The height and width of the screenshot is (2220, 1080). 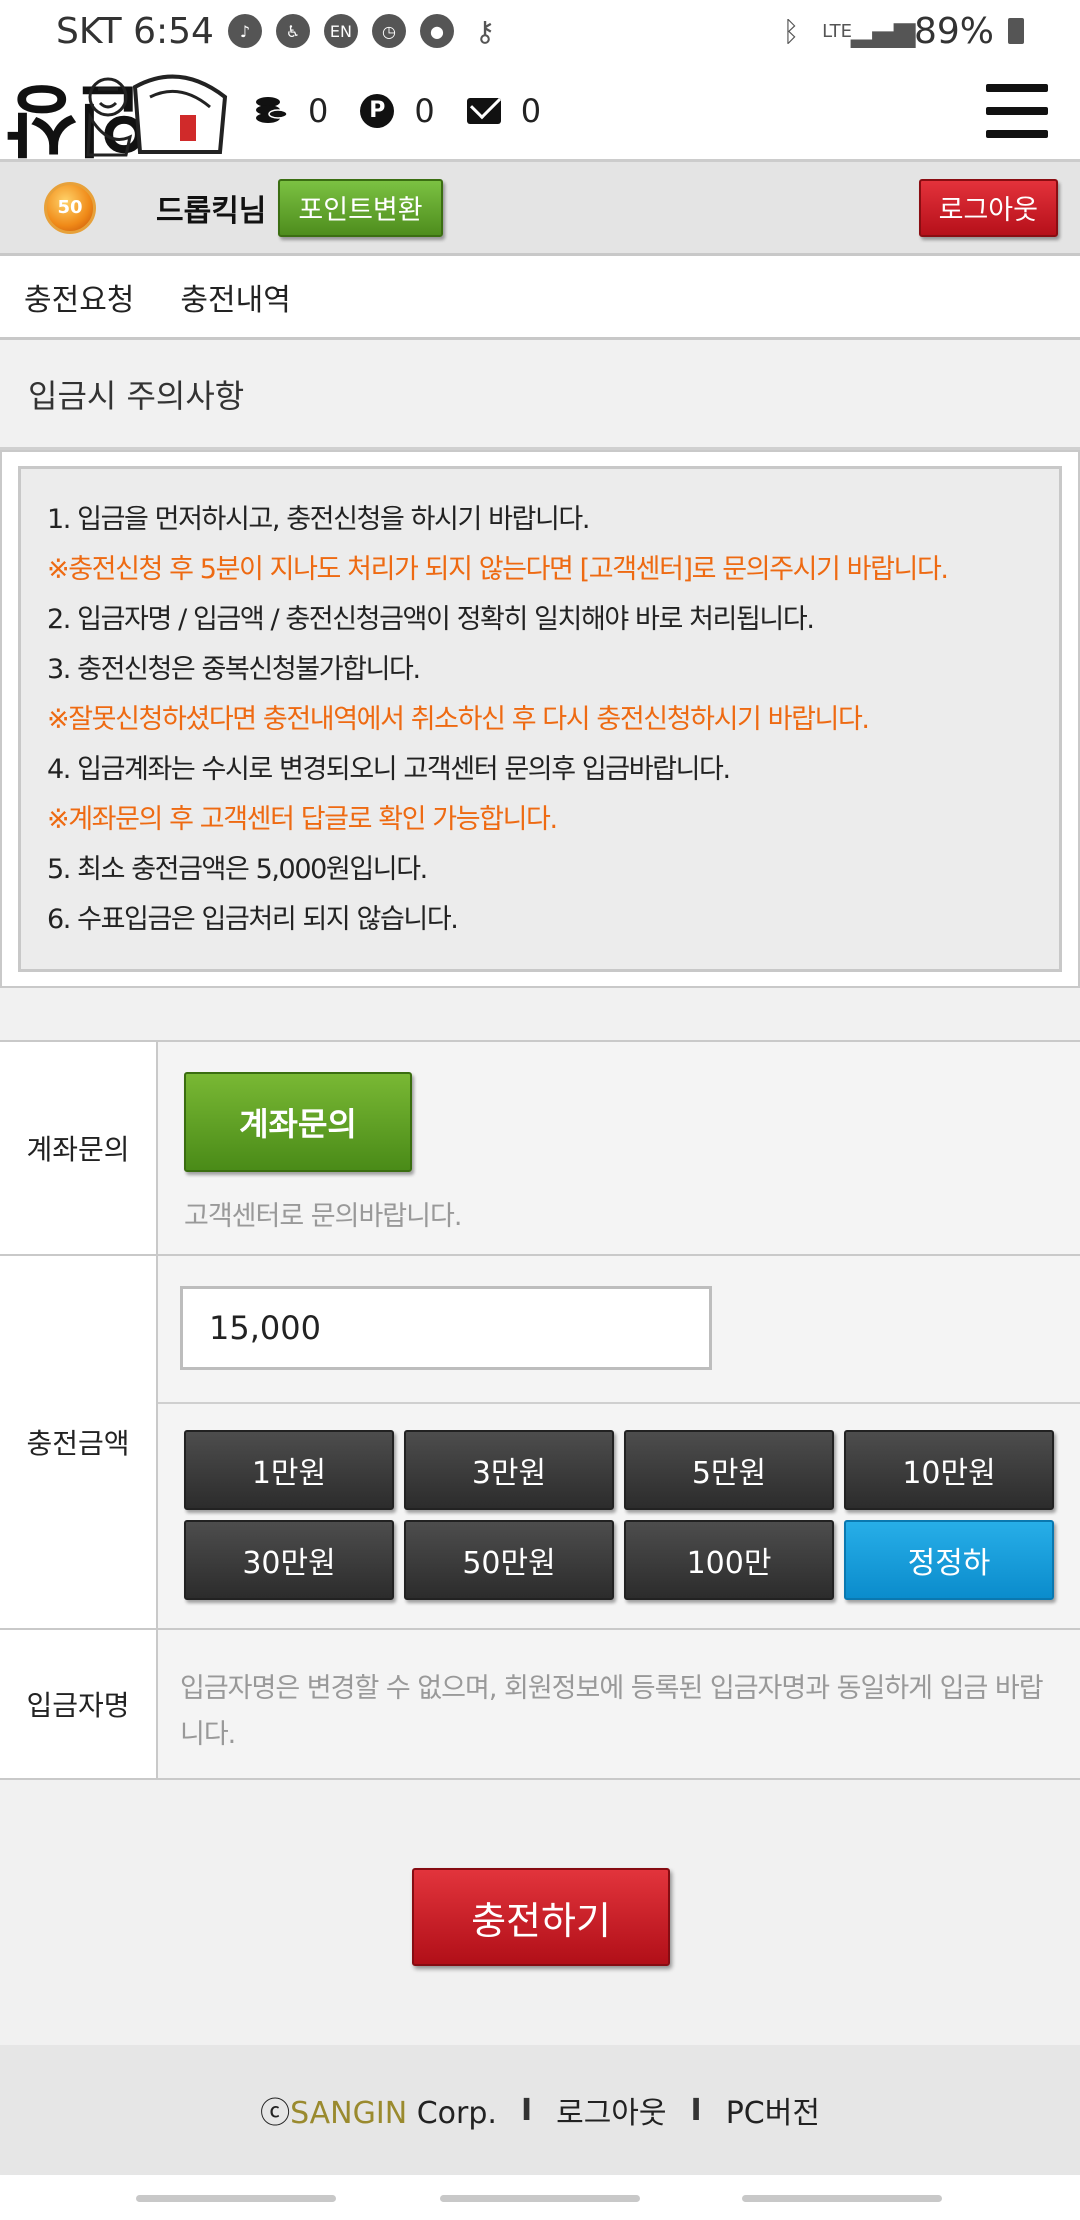 I want to click on chat-icon: ●, so click(x=436, y=31).